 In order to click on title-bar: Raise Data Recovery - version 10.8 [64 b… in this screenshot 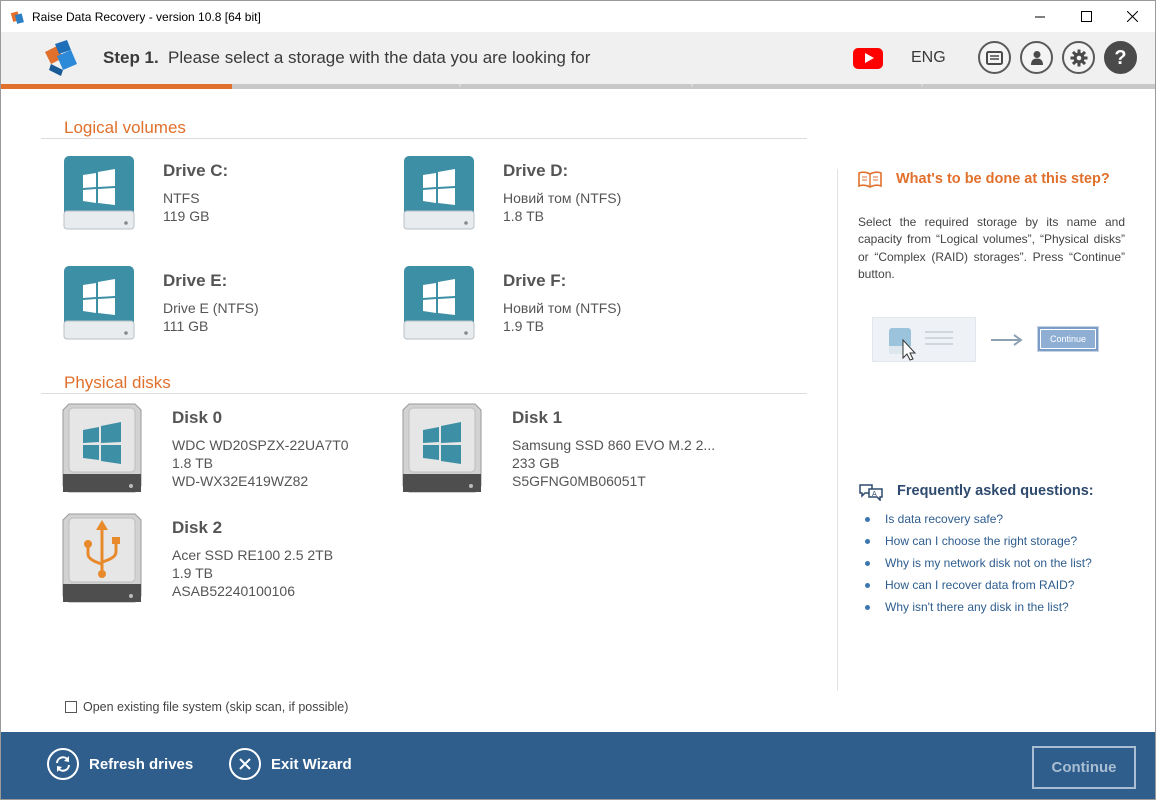, I will do `click(578, 16)`.